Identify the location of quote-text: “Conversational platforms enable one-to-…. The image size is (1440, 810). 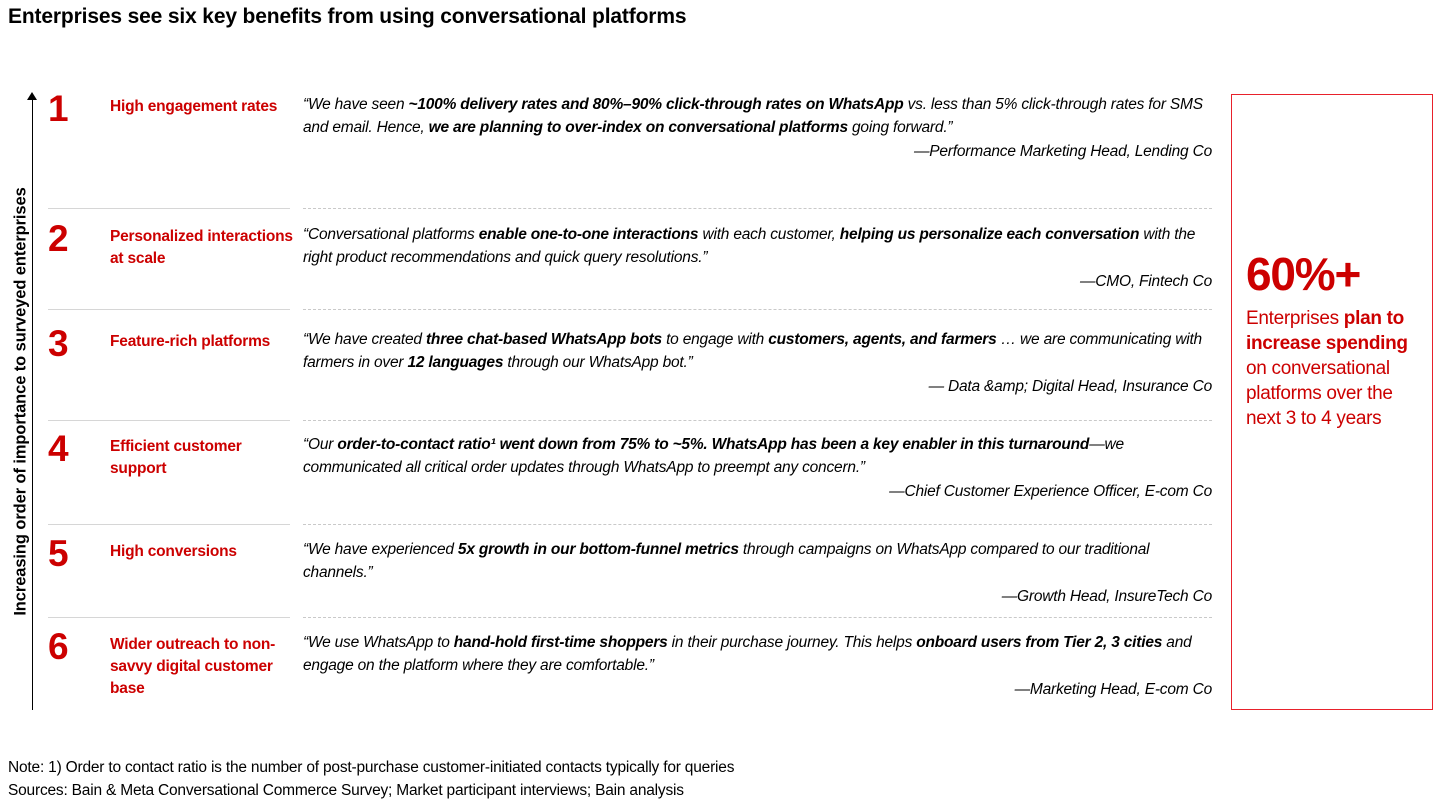
(749, 246).